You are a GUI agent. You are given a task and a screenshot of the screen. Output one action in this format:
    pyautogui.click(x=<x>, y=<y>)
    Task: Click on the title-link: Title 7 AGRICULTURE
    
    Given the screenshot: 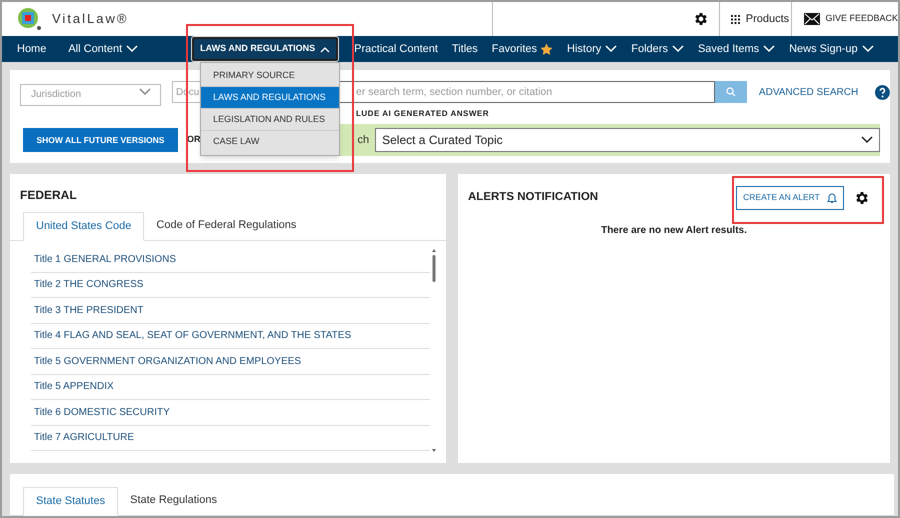 What is the action you would take?
    pyautogui.click(x=230, y=438)
    